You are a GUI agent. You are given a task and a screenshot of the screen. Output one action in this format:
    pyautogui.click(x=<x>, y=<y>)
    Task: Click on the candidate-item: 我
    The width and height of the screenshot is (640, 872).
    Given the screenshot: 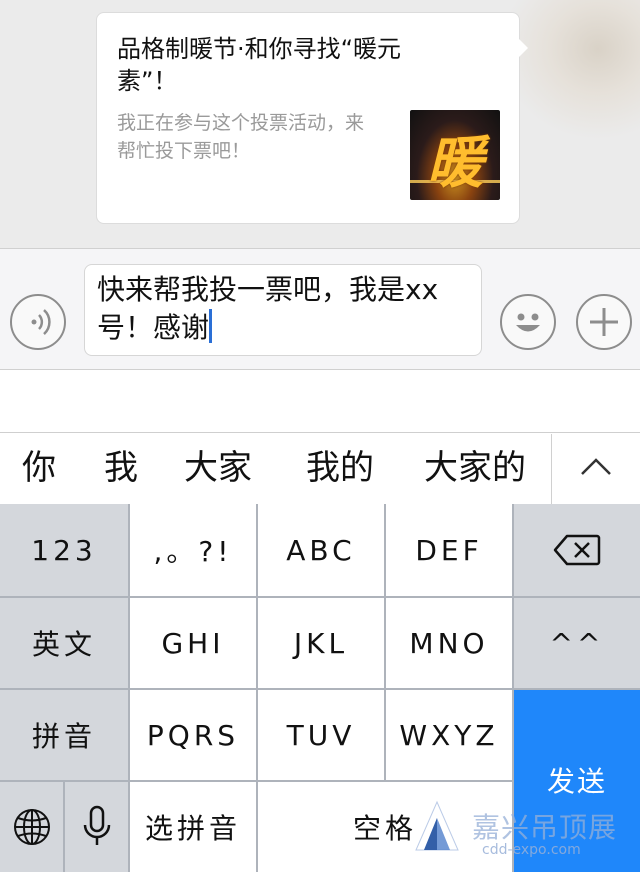 What is the action you would take?
    pyautogui.click(x=121, y=468)
    